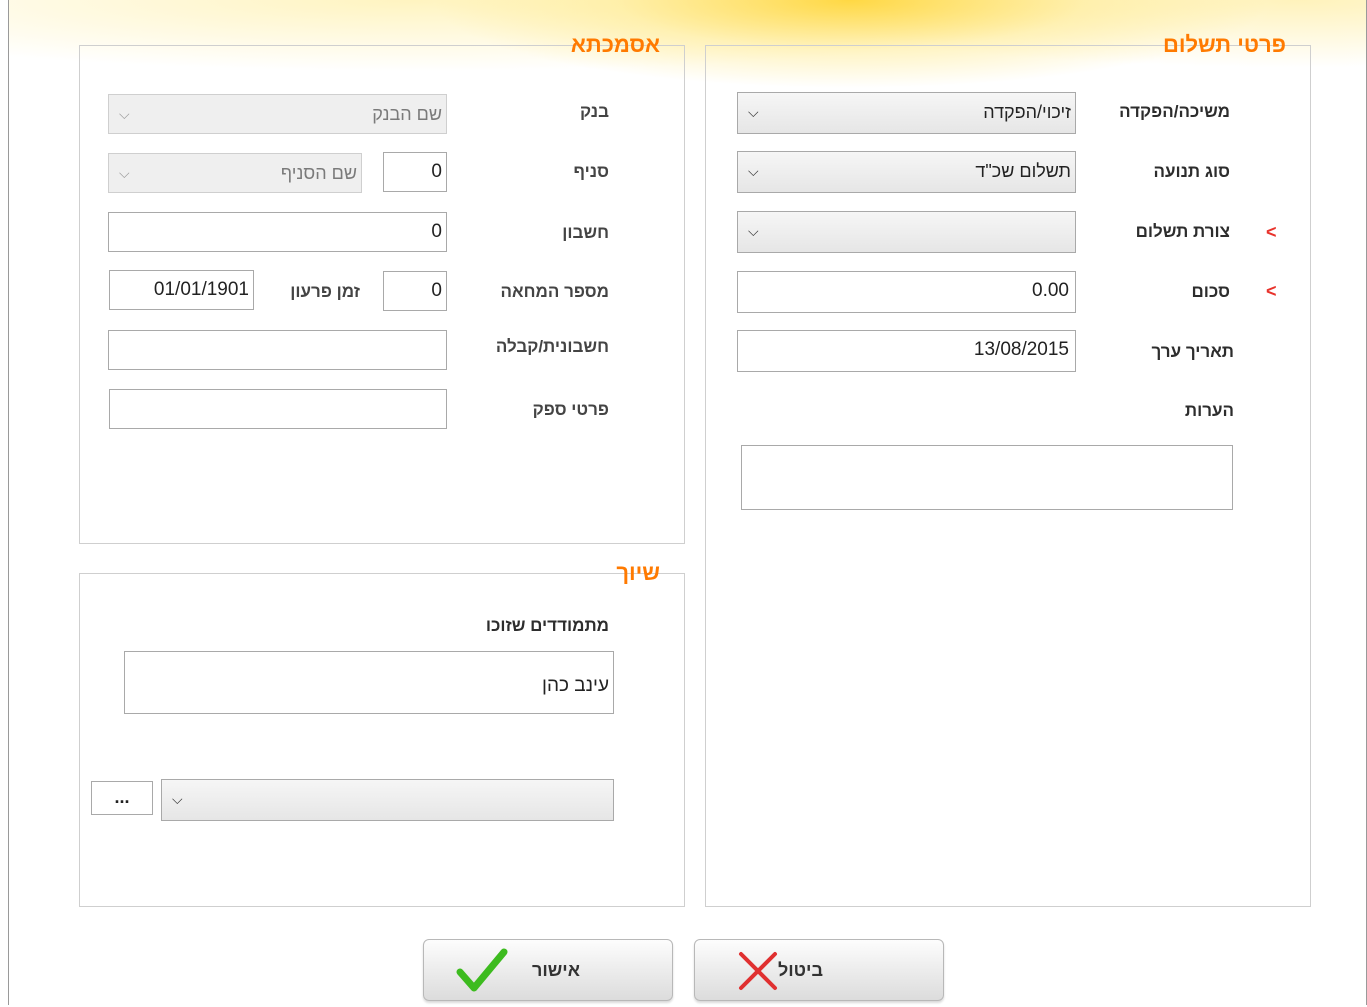 The height and width of the screenshot is (1007, 1367). What do you see at coordinates (594, 111) in the screenshot?
I see `bank-label: בנק` at bounding box center [594, 111].